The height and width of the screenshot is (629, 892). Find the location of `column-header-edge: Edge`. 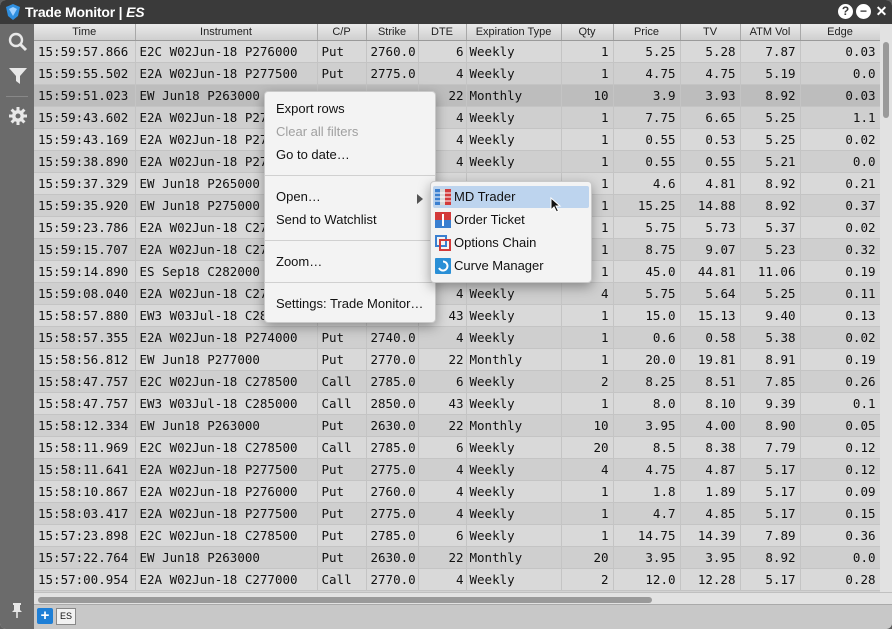

column-header-edge: Edge is located at coordinates (840, 32).